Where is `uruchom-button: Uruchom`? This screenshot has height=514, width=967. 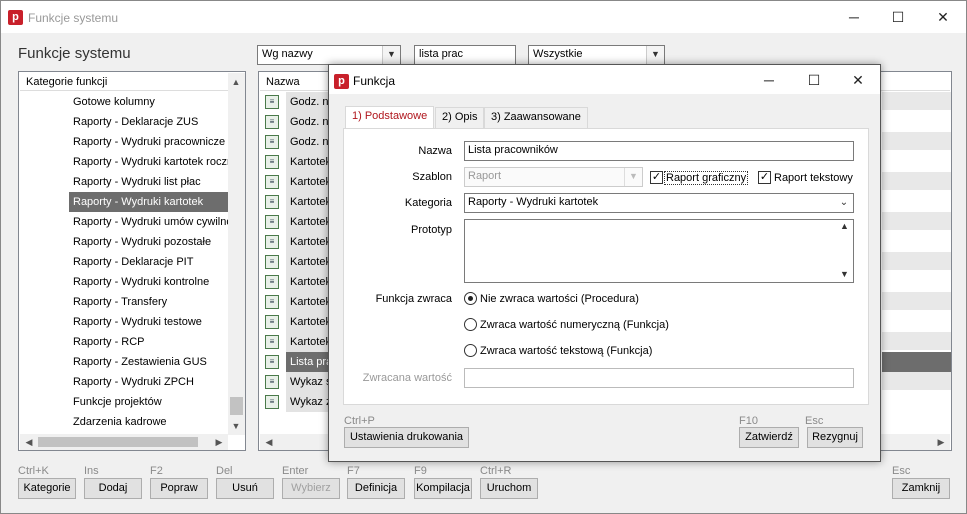 uruchom-button: Uruchom is located at coordinates (509, 488).